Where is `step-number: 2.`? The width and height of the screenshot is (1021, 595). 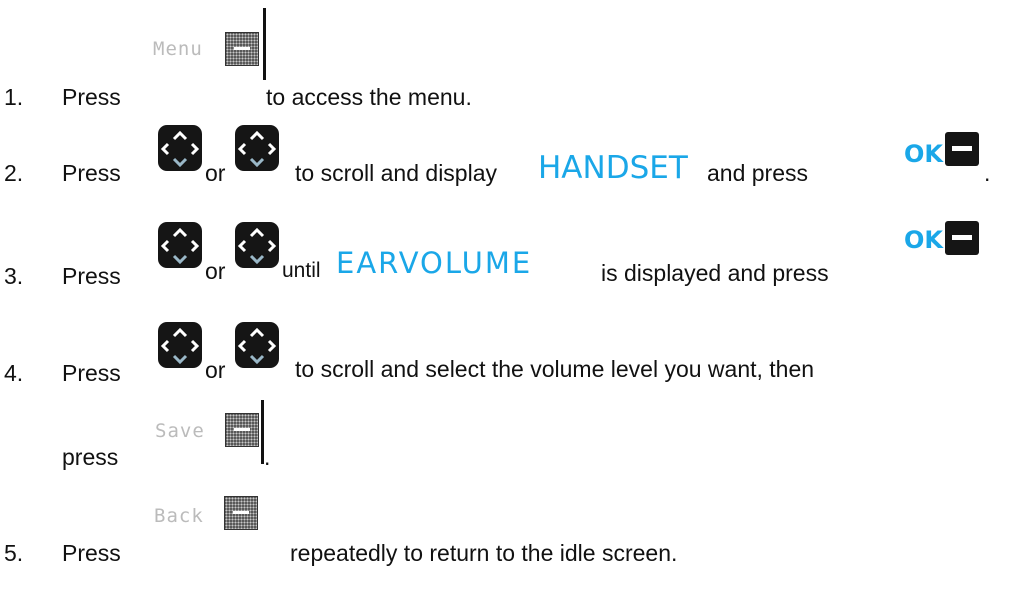 step-number: 2. is located at coordinates (14, 173).